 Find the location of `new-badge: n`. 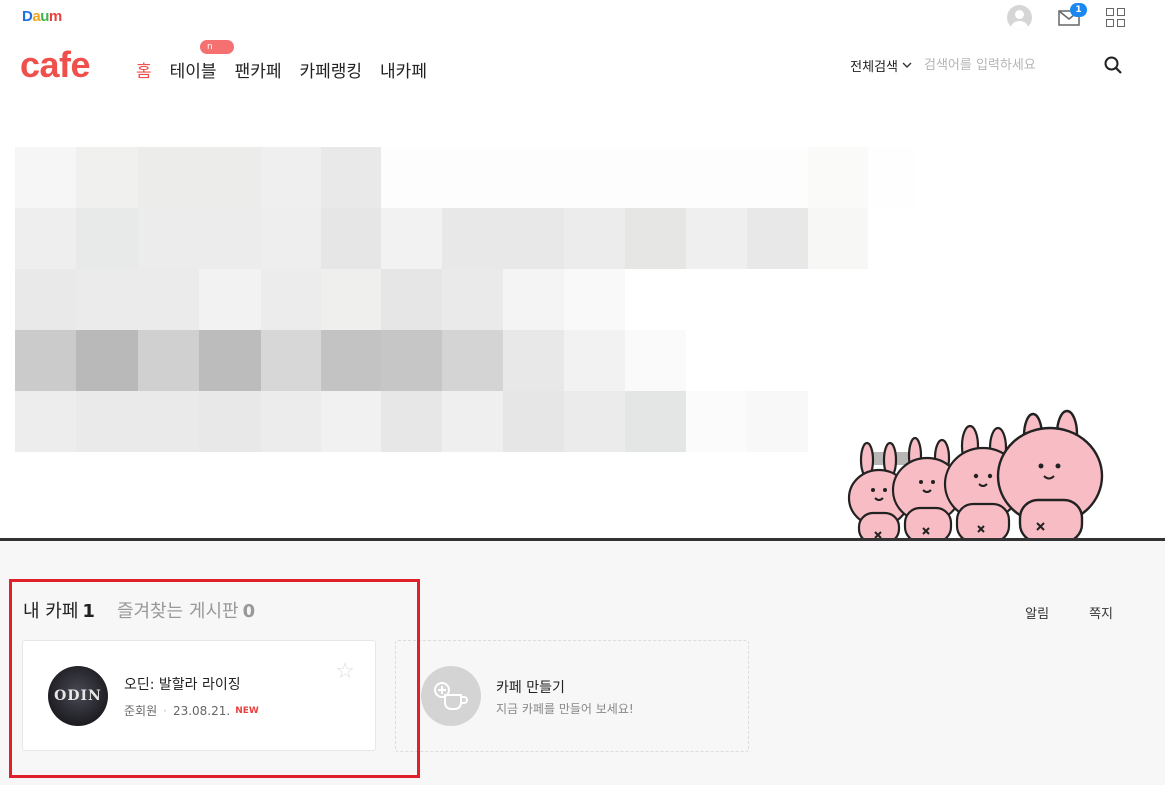

new-badge: n is located at coordinates (217, 47).